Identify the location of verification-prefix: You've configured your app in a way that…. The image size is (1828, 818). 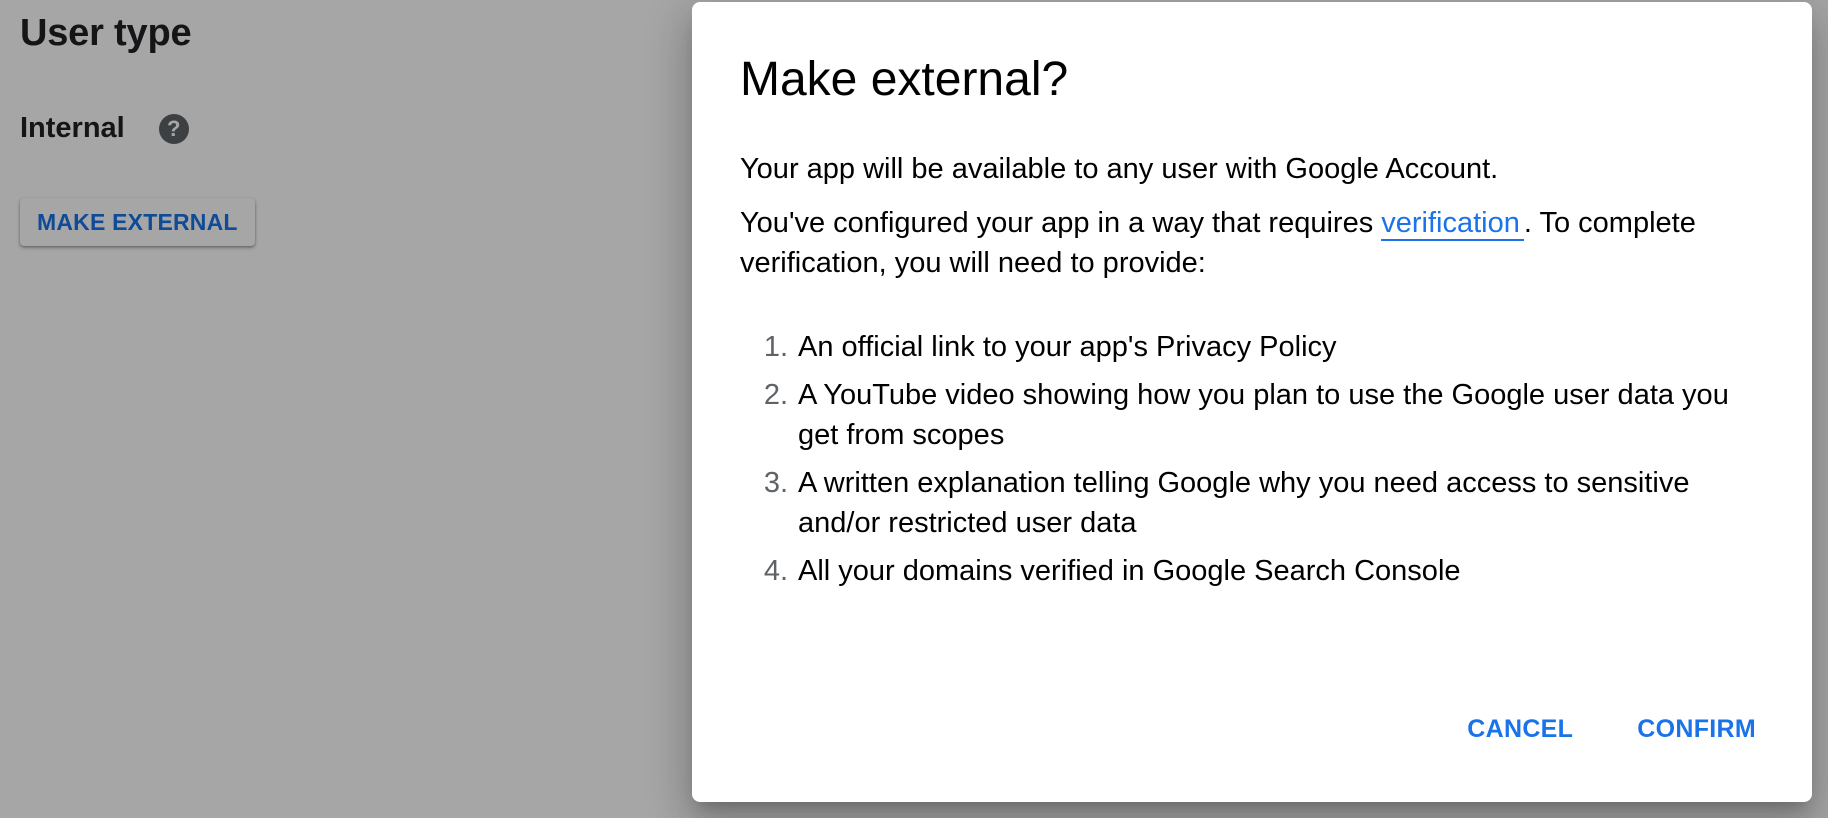
(1061, 223).